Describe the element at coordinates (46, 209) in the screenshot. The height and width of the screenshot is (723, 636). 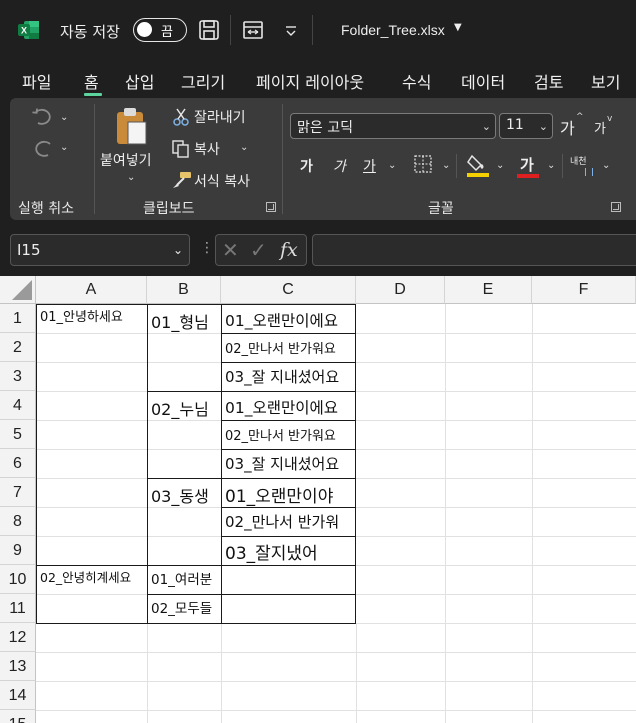
I see `undo-group-label: 실행 취소` at that location.